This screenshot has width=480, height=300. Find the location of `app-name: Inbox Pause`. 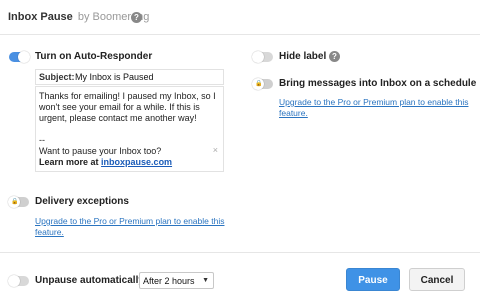

app-name: Inbox Pause is located at coordinates (40, 17).